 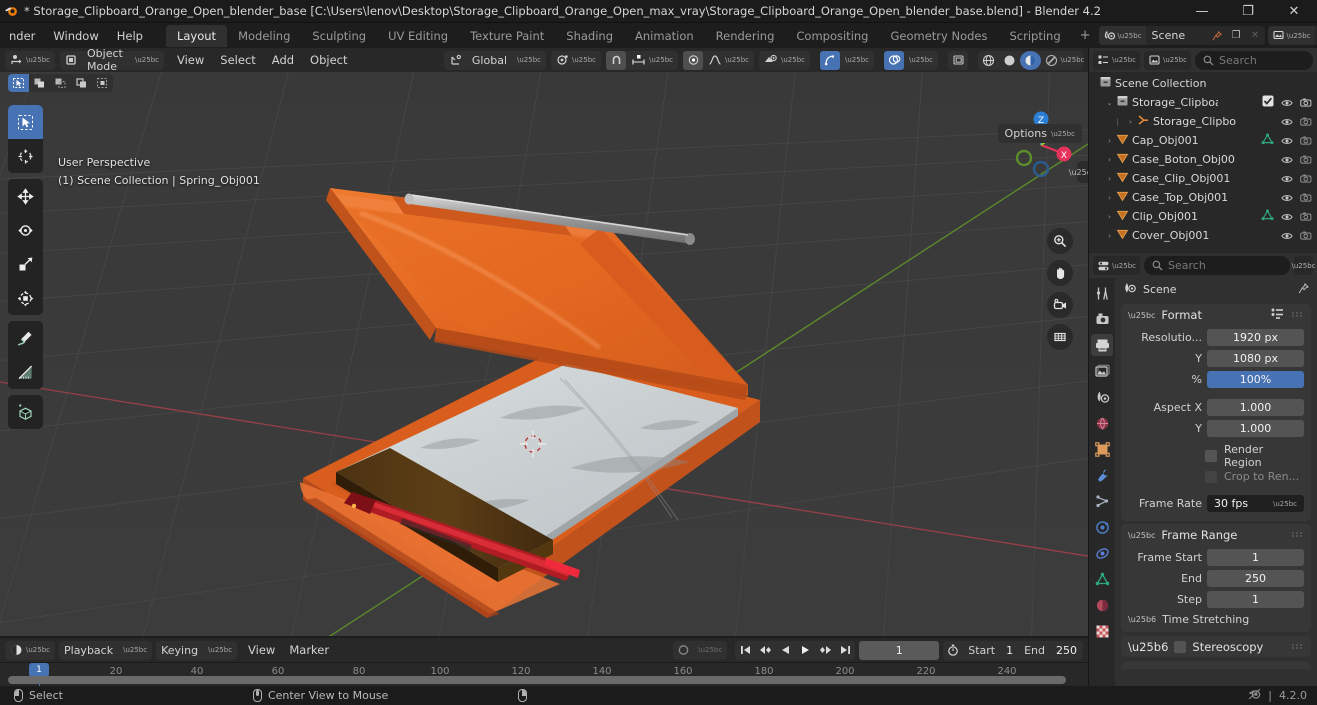 What do you see at coordinates (1248, 11) in the screenshot?
I see `maximize-button: ❐` at bounding box center [1248, 11].